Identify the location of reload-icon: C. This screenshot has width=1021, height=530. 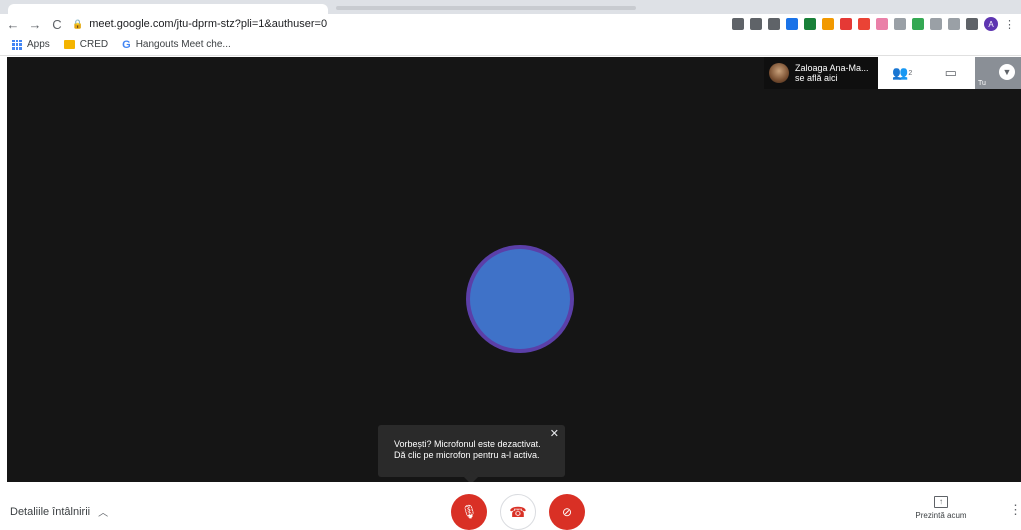
(57, 24).